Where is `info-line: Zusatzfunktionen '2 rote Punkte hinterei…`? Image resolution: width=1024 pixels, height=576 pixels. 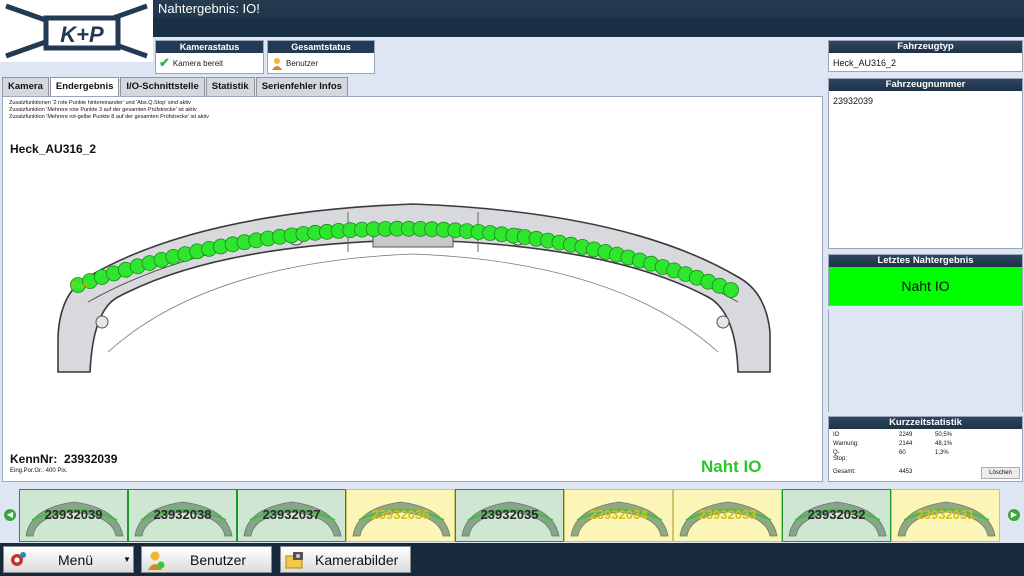
info-line: Zusatzfunktionen '2 rote Punkte hinterei… is located at coordinates (100, 103).